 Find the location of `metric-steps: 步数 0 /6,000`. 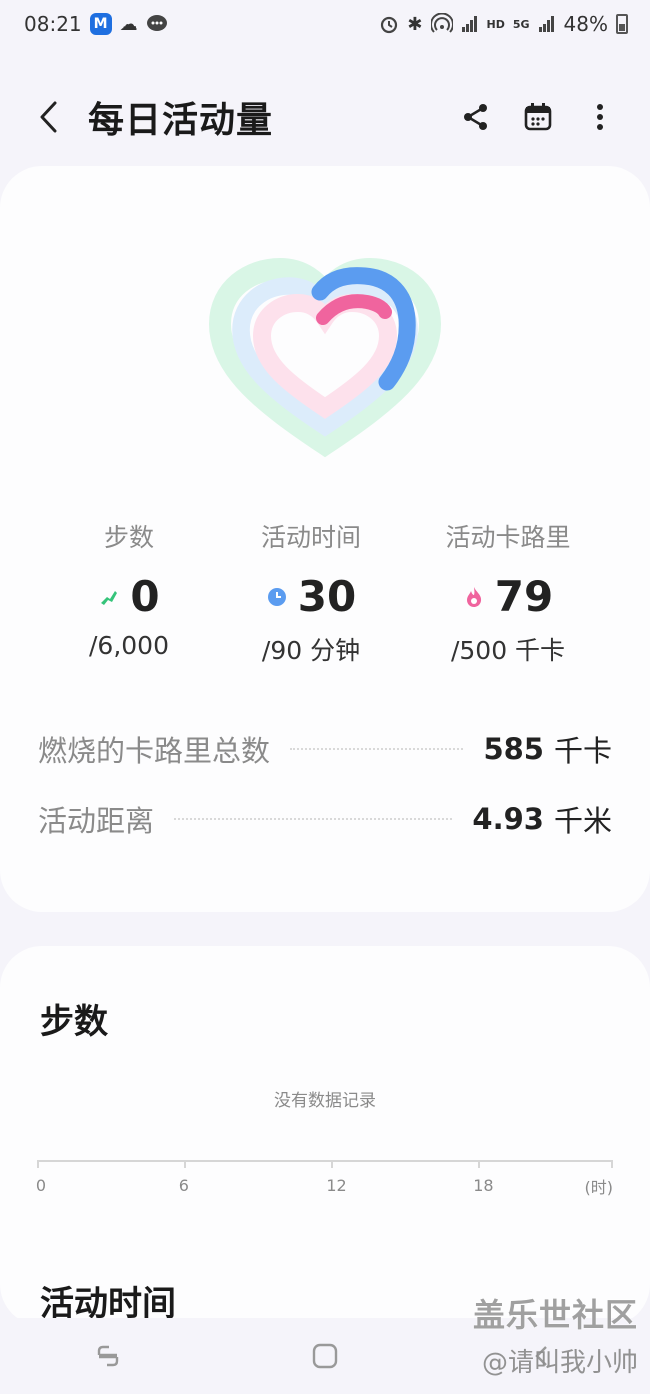

metric-steps: 步数 0 /6,000 is located at coordinates (129, 589).